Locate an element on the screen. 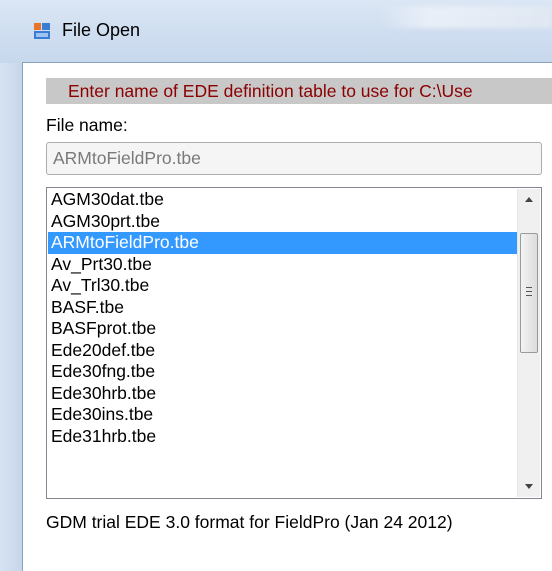 The width and height of the screenshot is (552, 571). list-item: AGM30prt.tbe is located at coordinates (282, 222).